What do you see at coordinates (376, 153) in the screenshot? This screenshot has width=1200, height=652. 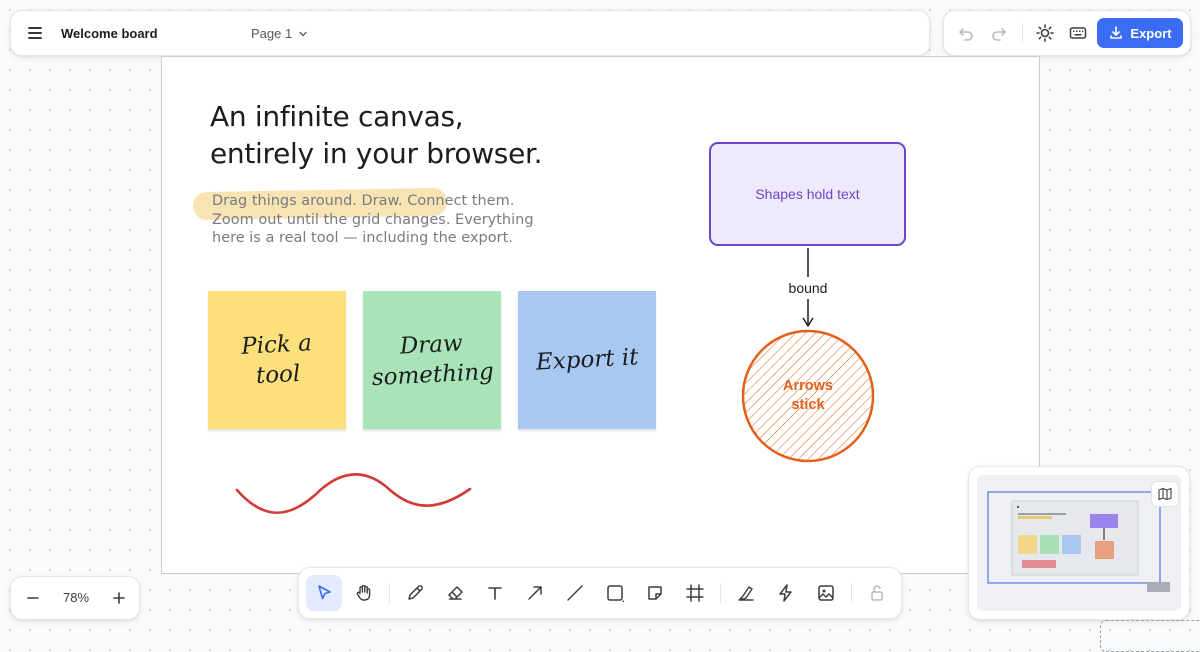 I see `headline-line: entirely in your browser.` at bounding box center [376, 153].